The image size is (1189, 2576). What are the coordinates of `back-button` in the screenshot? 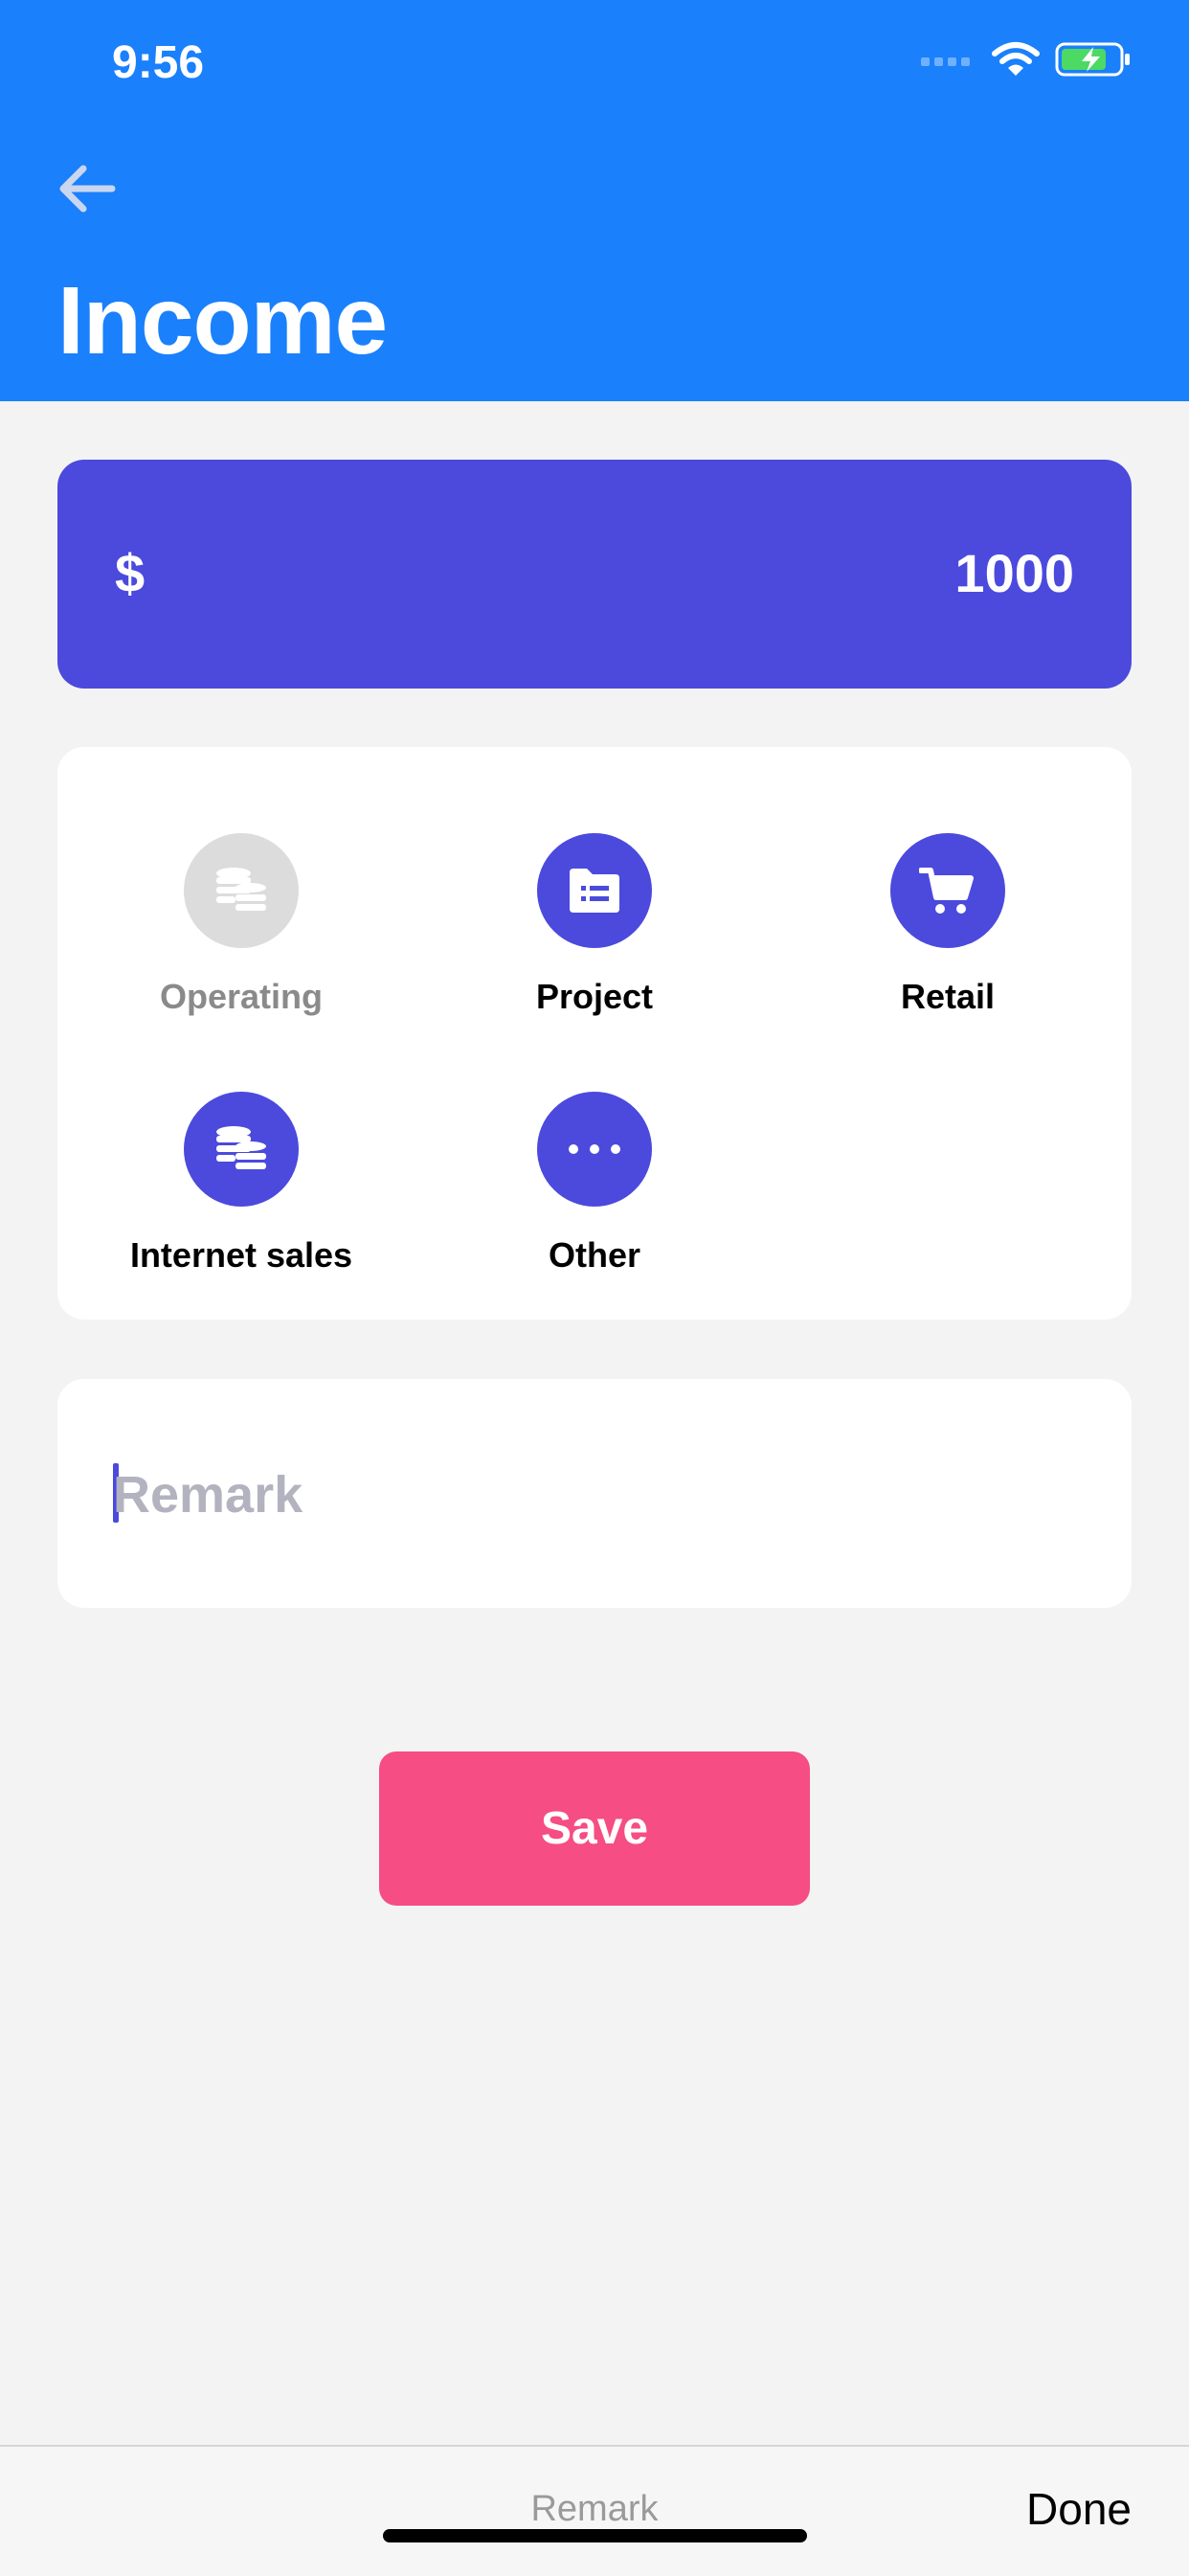 It's located at (88, 188).